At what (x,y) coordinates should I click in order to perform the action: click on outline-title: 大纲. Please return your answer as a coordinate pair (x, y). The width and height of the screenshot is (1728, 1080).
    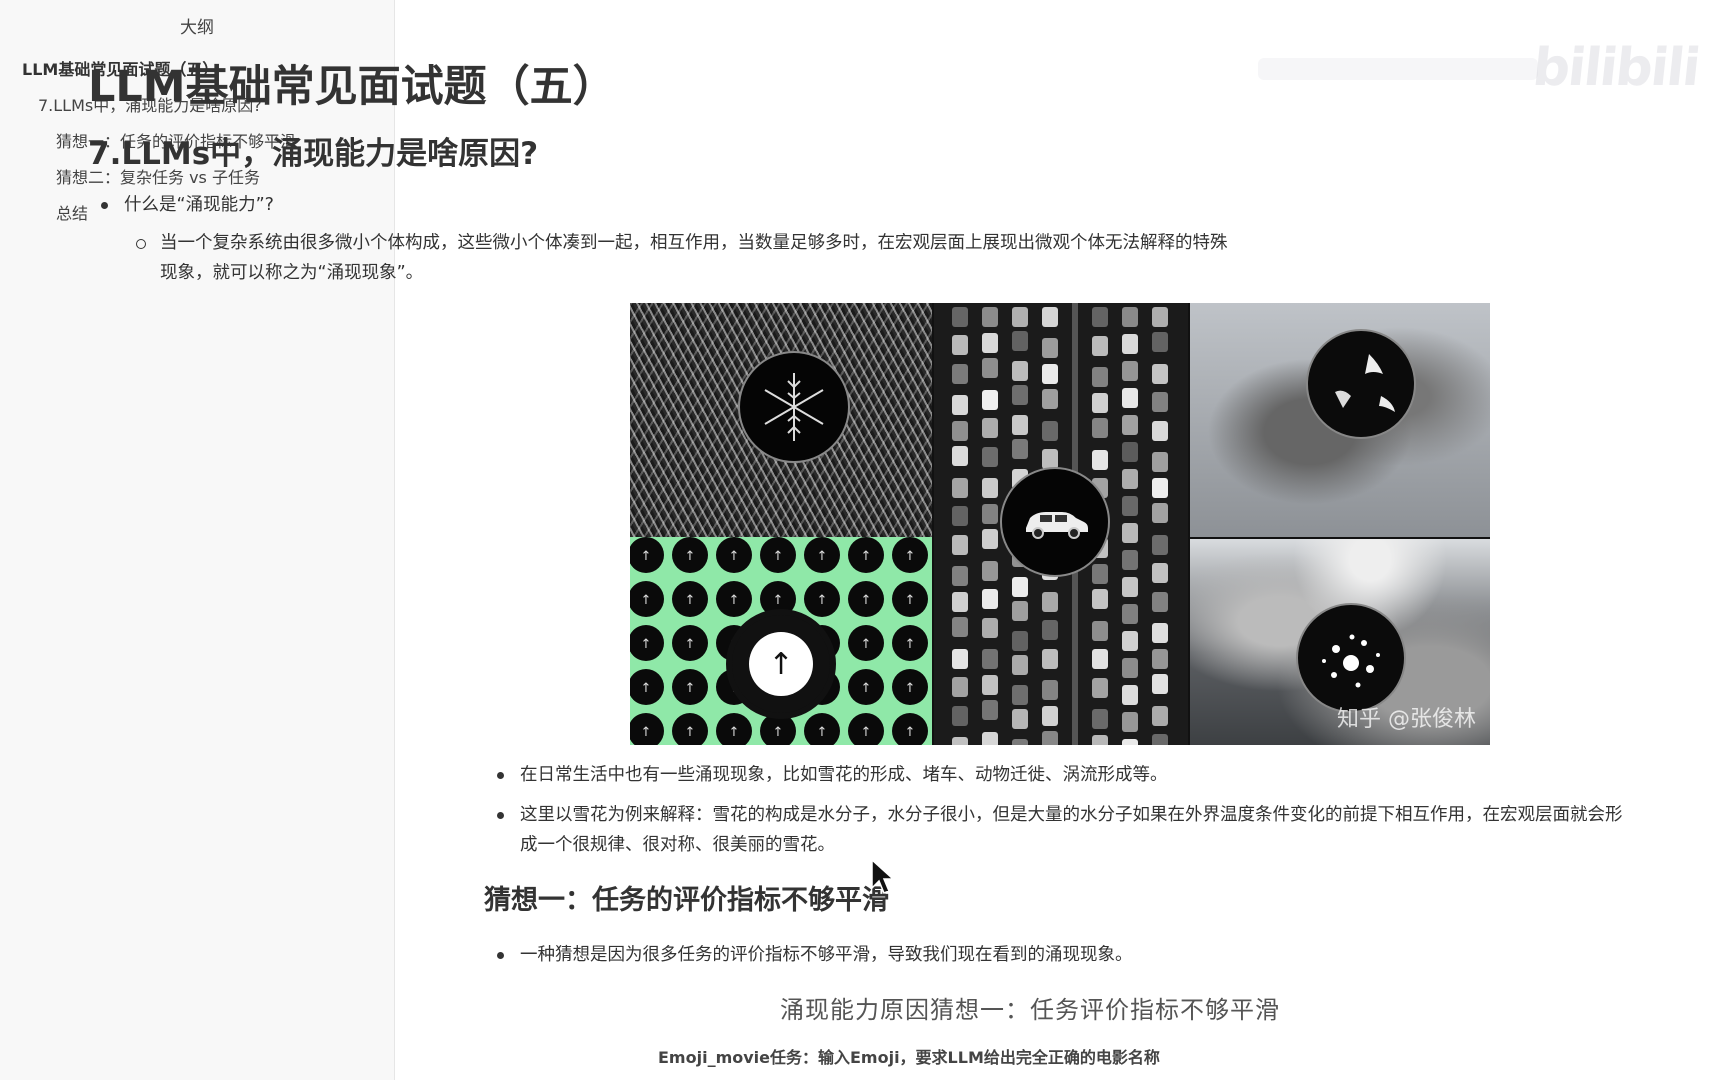
    Looking at the image, I should click on (197, 28).